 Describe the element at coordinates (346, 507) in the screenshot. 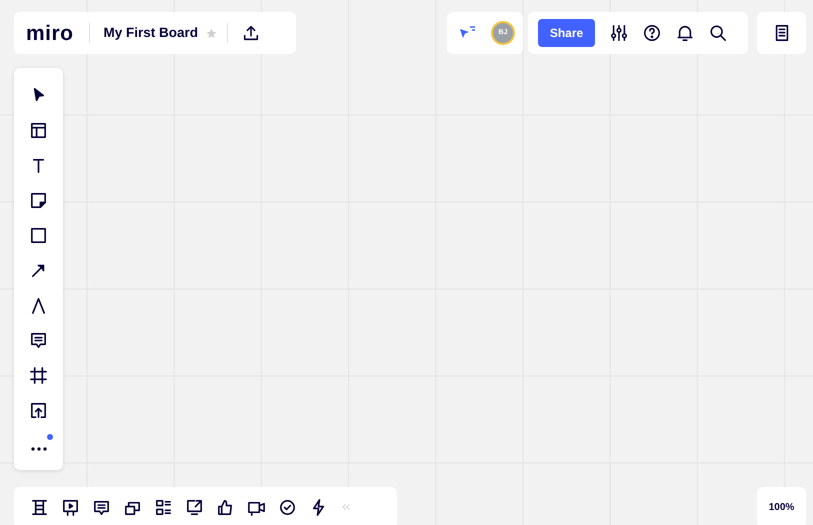

I see `double-chevron-icon` at that location.